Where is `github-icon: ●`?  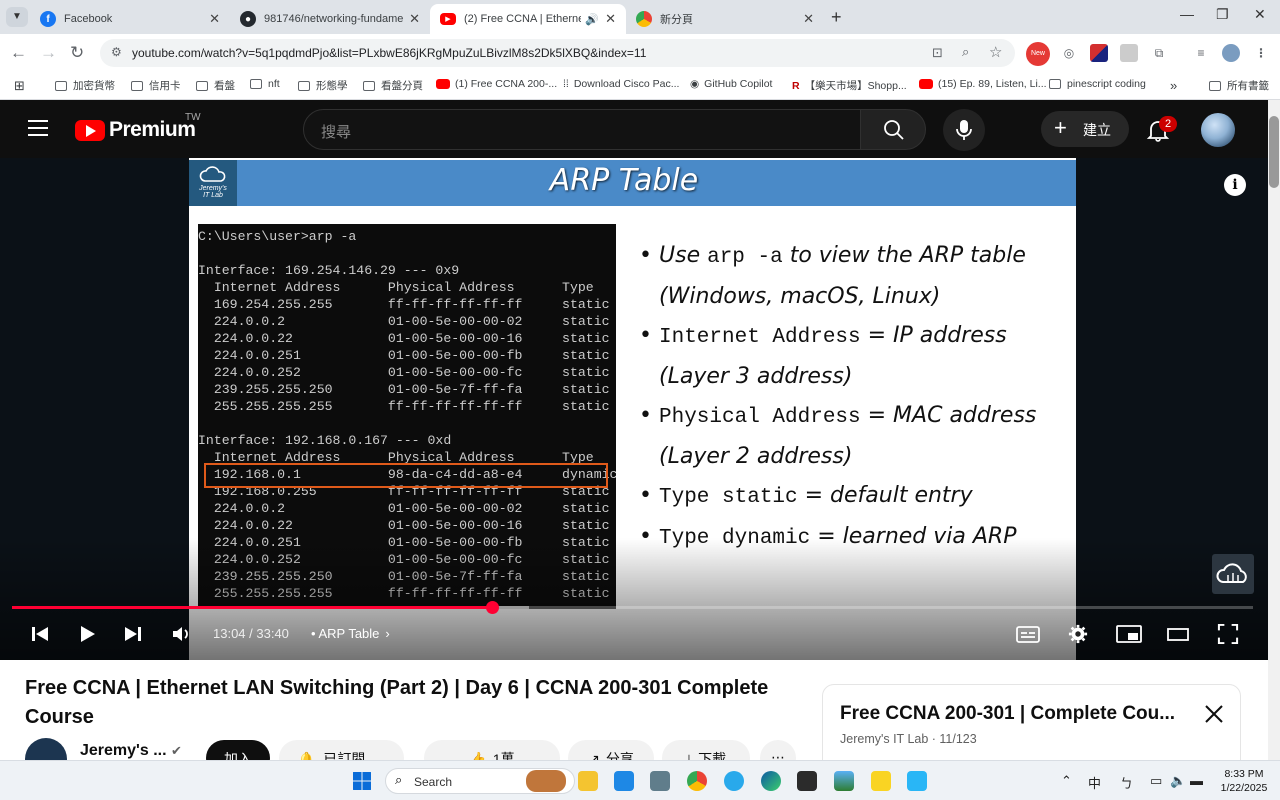 github-icon: ● is located at coordinates (248, 19).